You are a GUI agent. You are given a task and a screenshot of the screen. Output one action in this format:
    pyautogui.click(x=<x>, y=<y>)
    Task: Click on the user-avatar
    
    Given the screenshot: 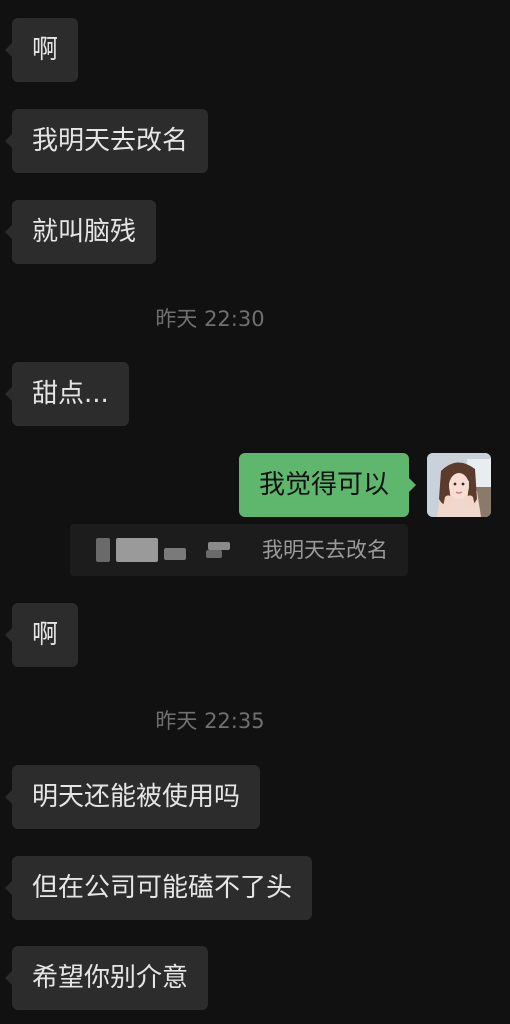 What is the action you would take?
    pyautogui.click(x=459, y=485)
    